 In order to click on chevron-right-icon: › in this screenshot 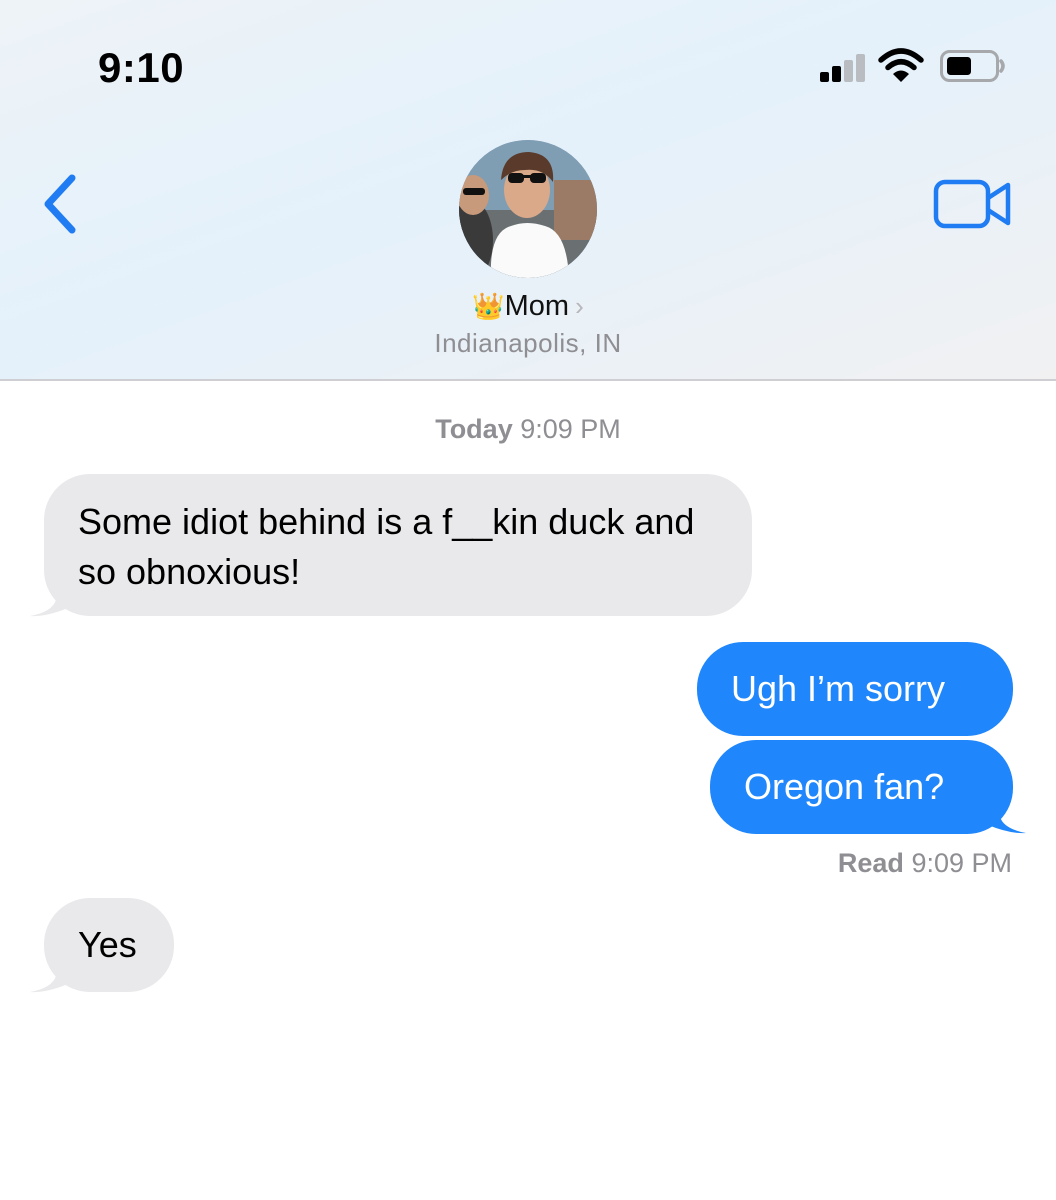, I will do `click(579, 306)`.